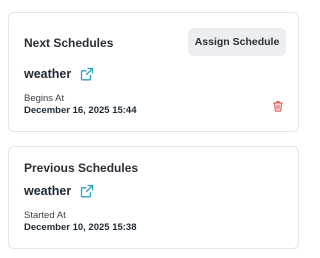 The height and width of the screenshot is (258, 320). Describe the element at coordinates (44, 98) in the screenshot. I see `begins-at-label: Begins At` at that location.